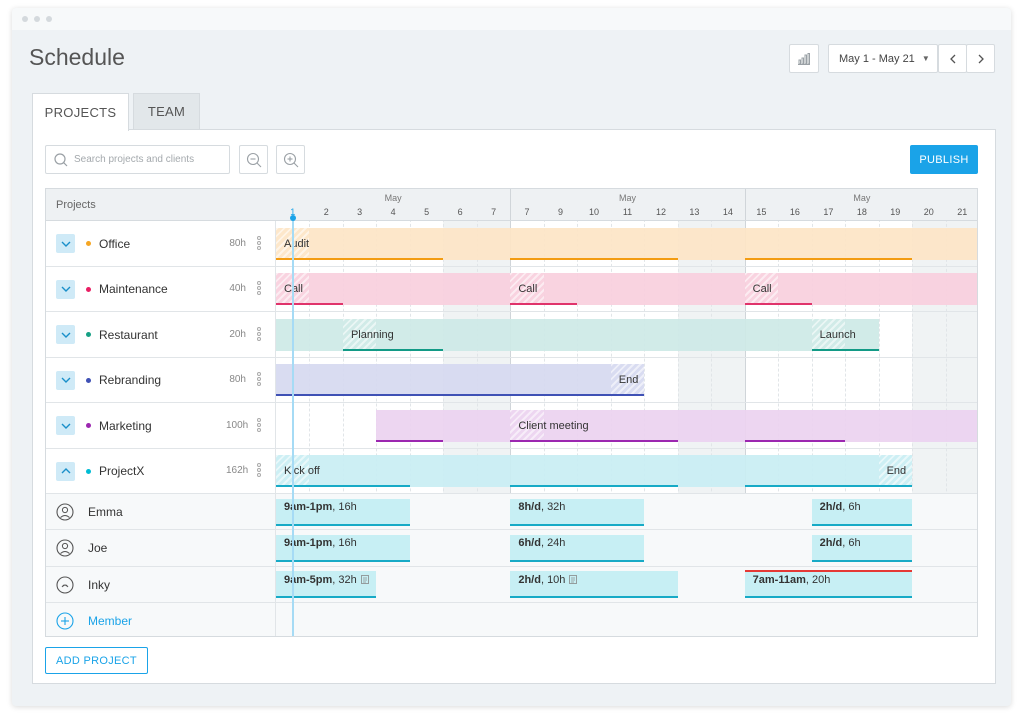  I want to click on day-label: 15, so click(761, 212).